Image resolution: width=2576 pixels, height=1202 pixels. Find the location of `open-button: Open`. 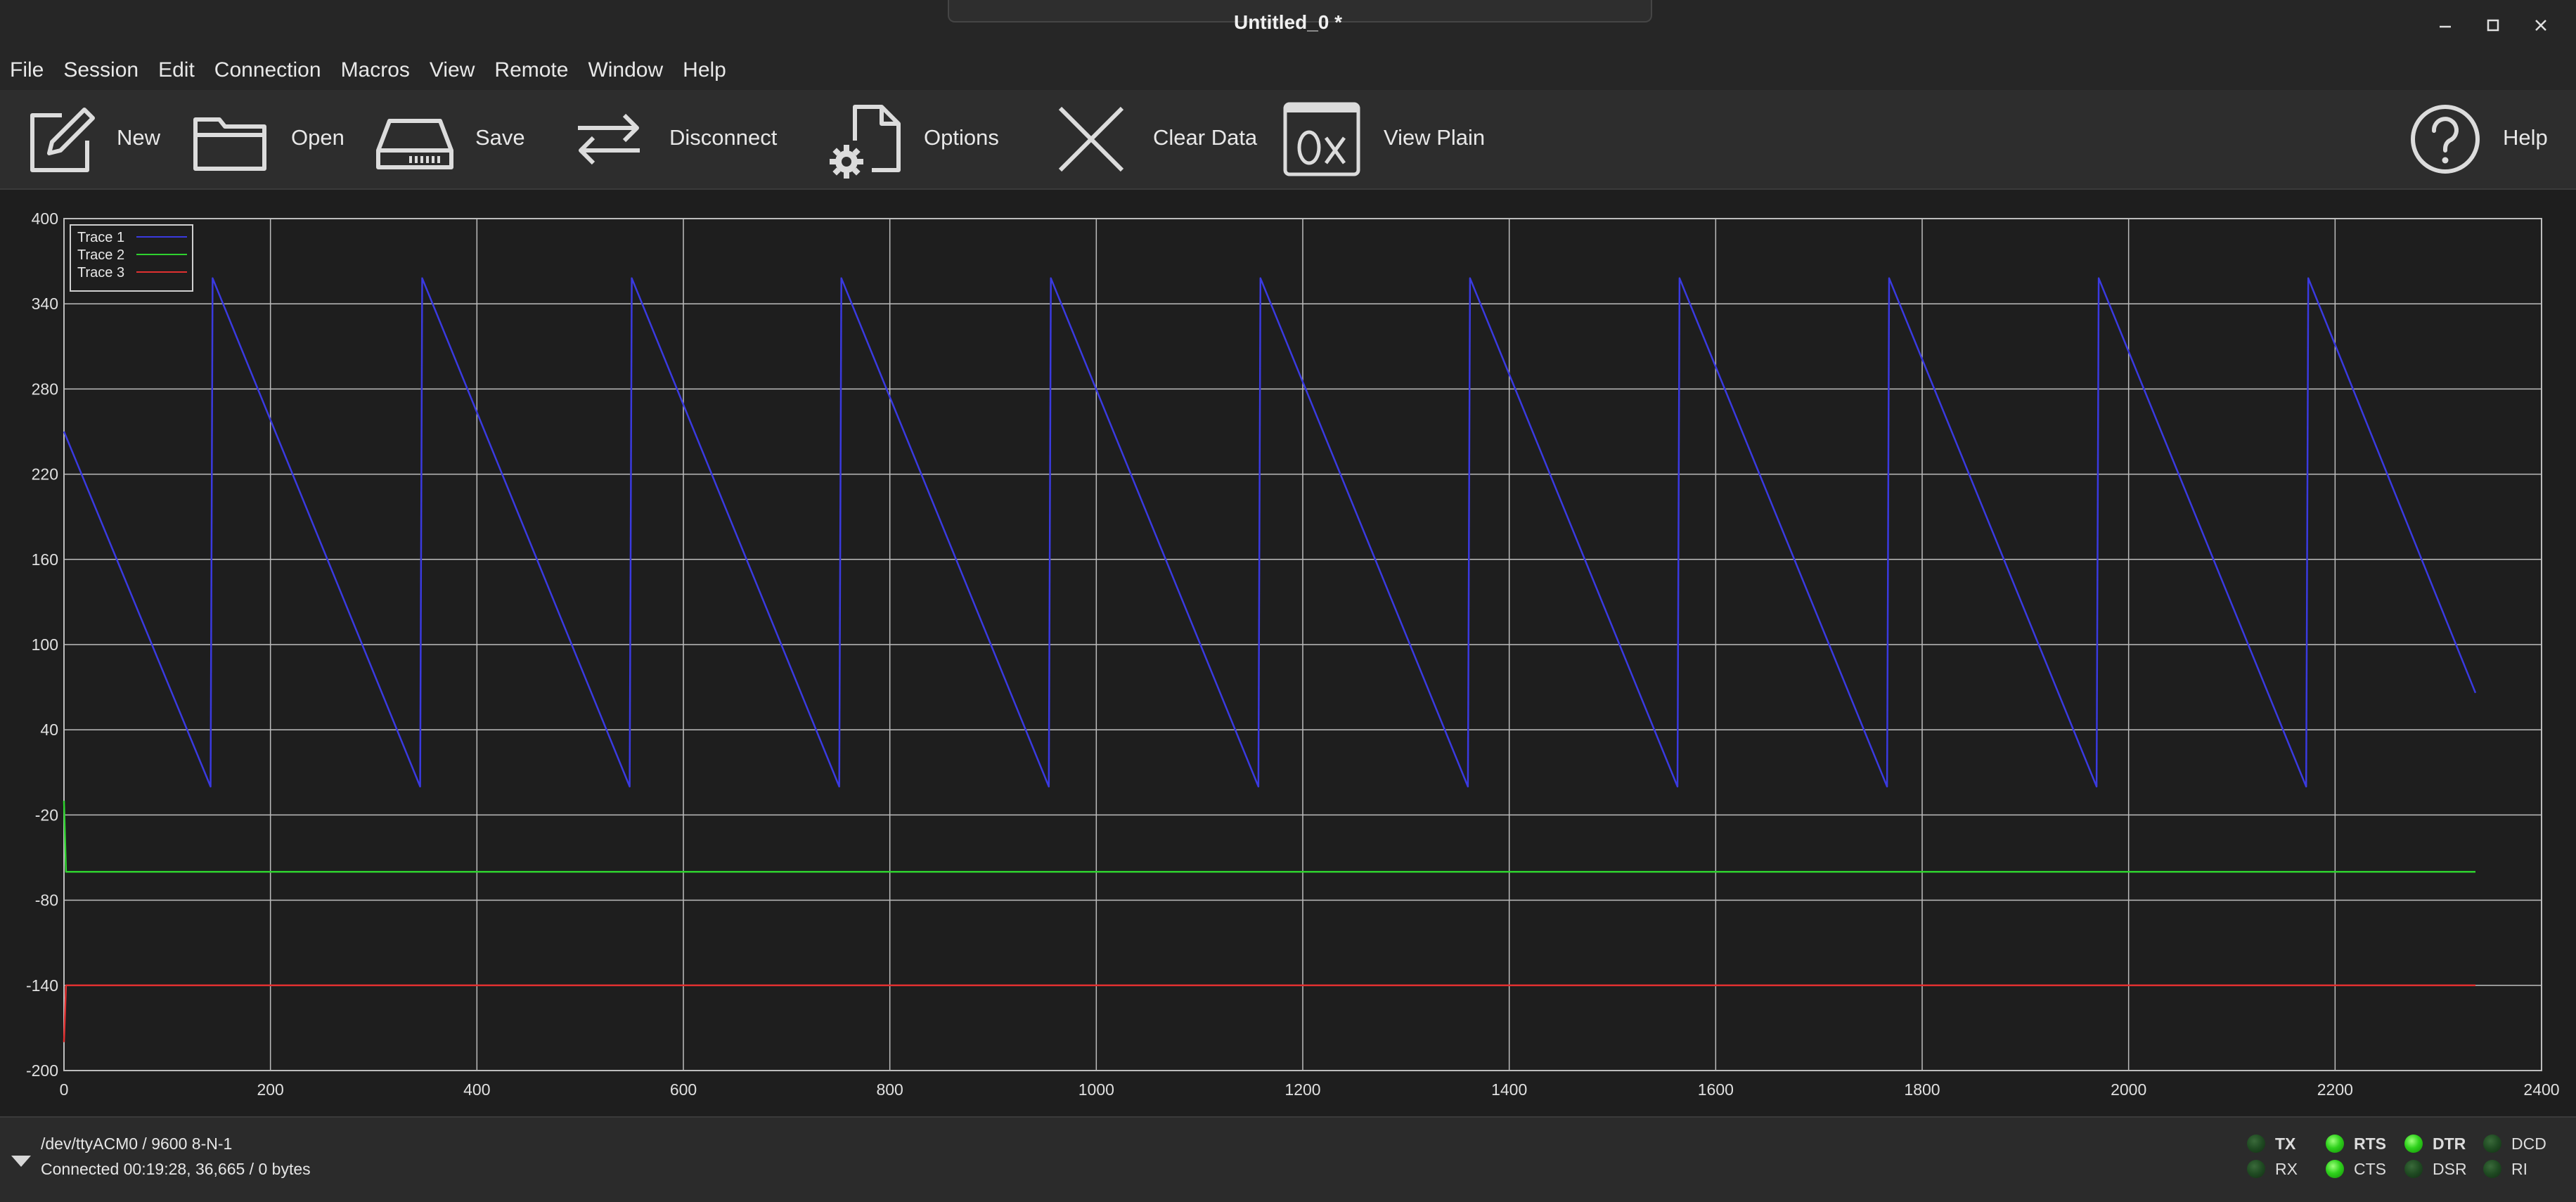

open-button: Open is located at coordinates (269, 139).